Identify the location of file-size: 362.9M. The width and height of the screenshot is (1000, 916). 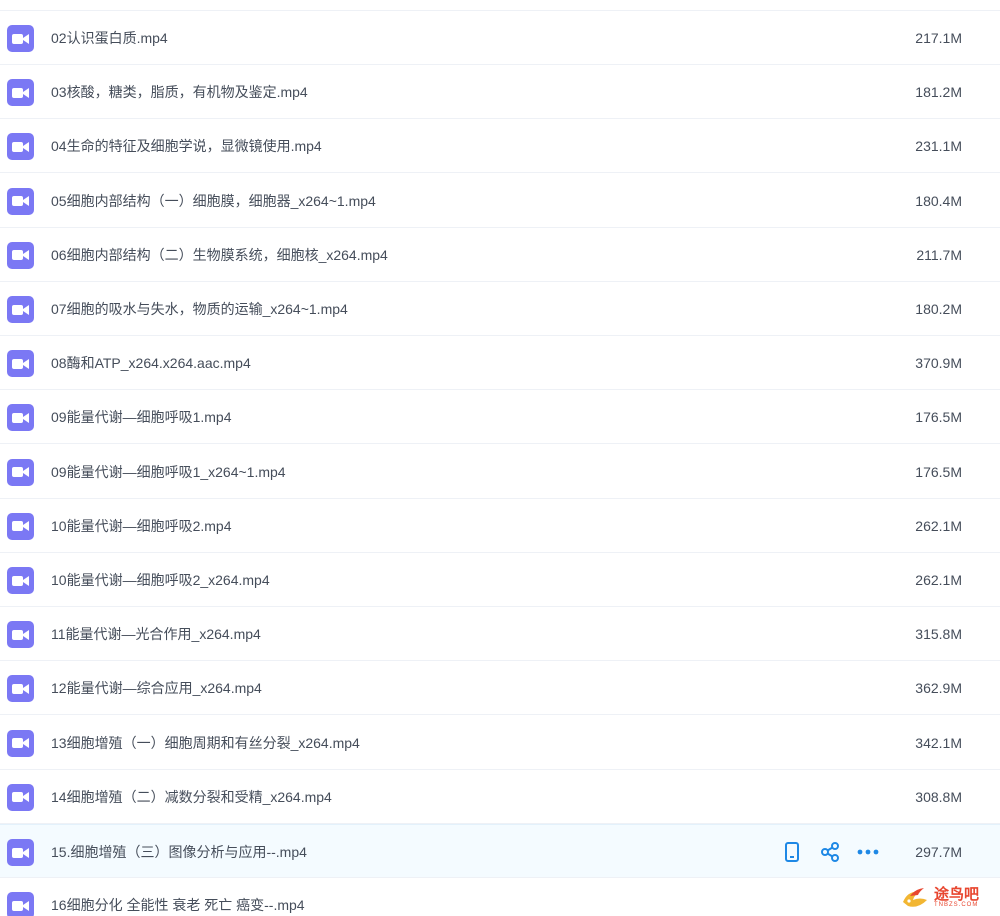
(938, 688).